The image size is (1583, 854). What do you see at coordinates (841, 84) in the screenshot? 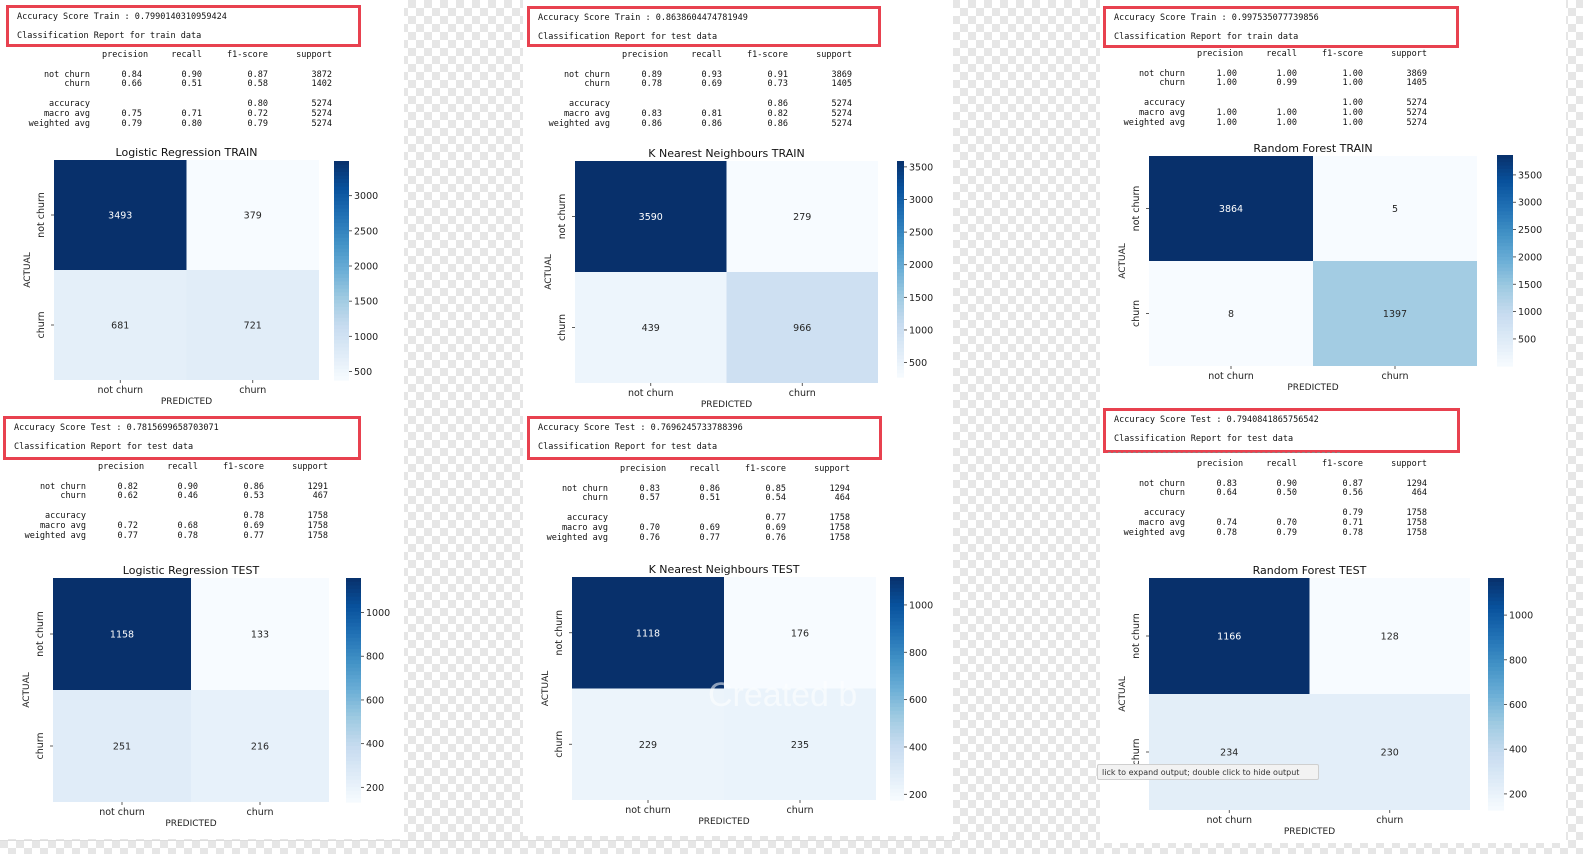
I see `report-cell: 1405` at bounding box center [841, 84].